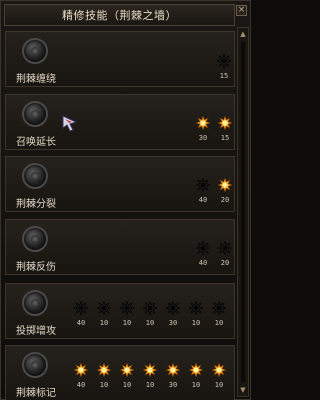 The width and height of the screenshot is (320, 400). I want to click on skill-name: 荆棘标记, so click(36, 393).